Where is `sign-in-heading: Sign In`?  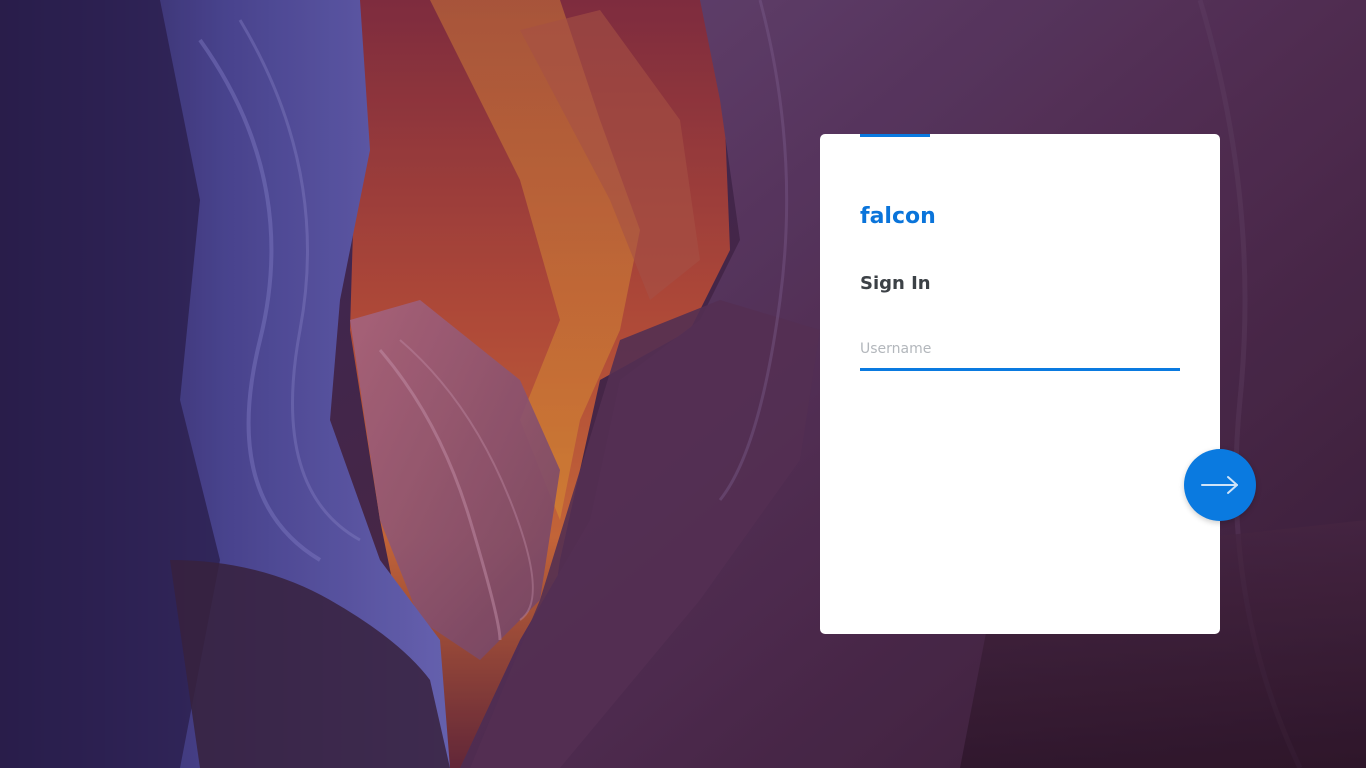 sign-in-heading: Sign In is located at coordinates (895, 283).